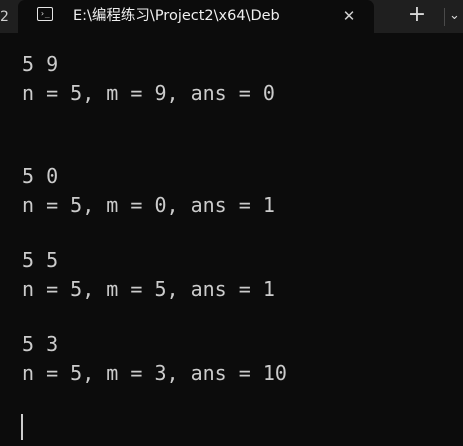  I want to click on chevron-down-icon: ⌄, so click(456, 16).